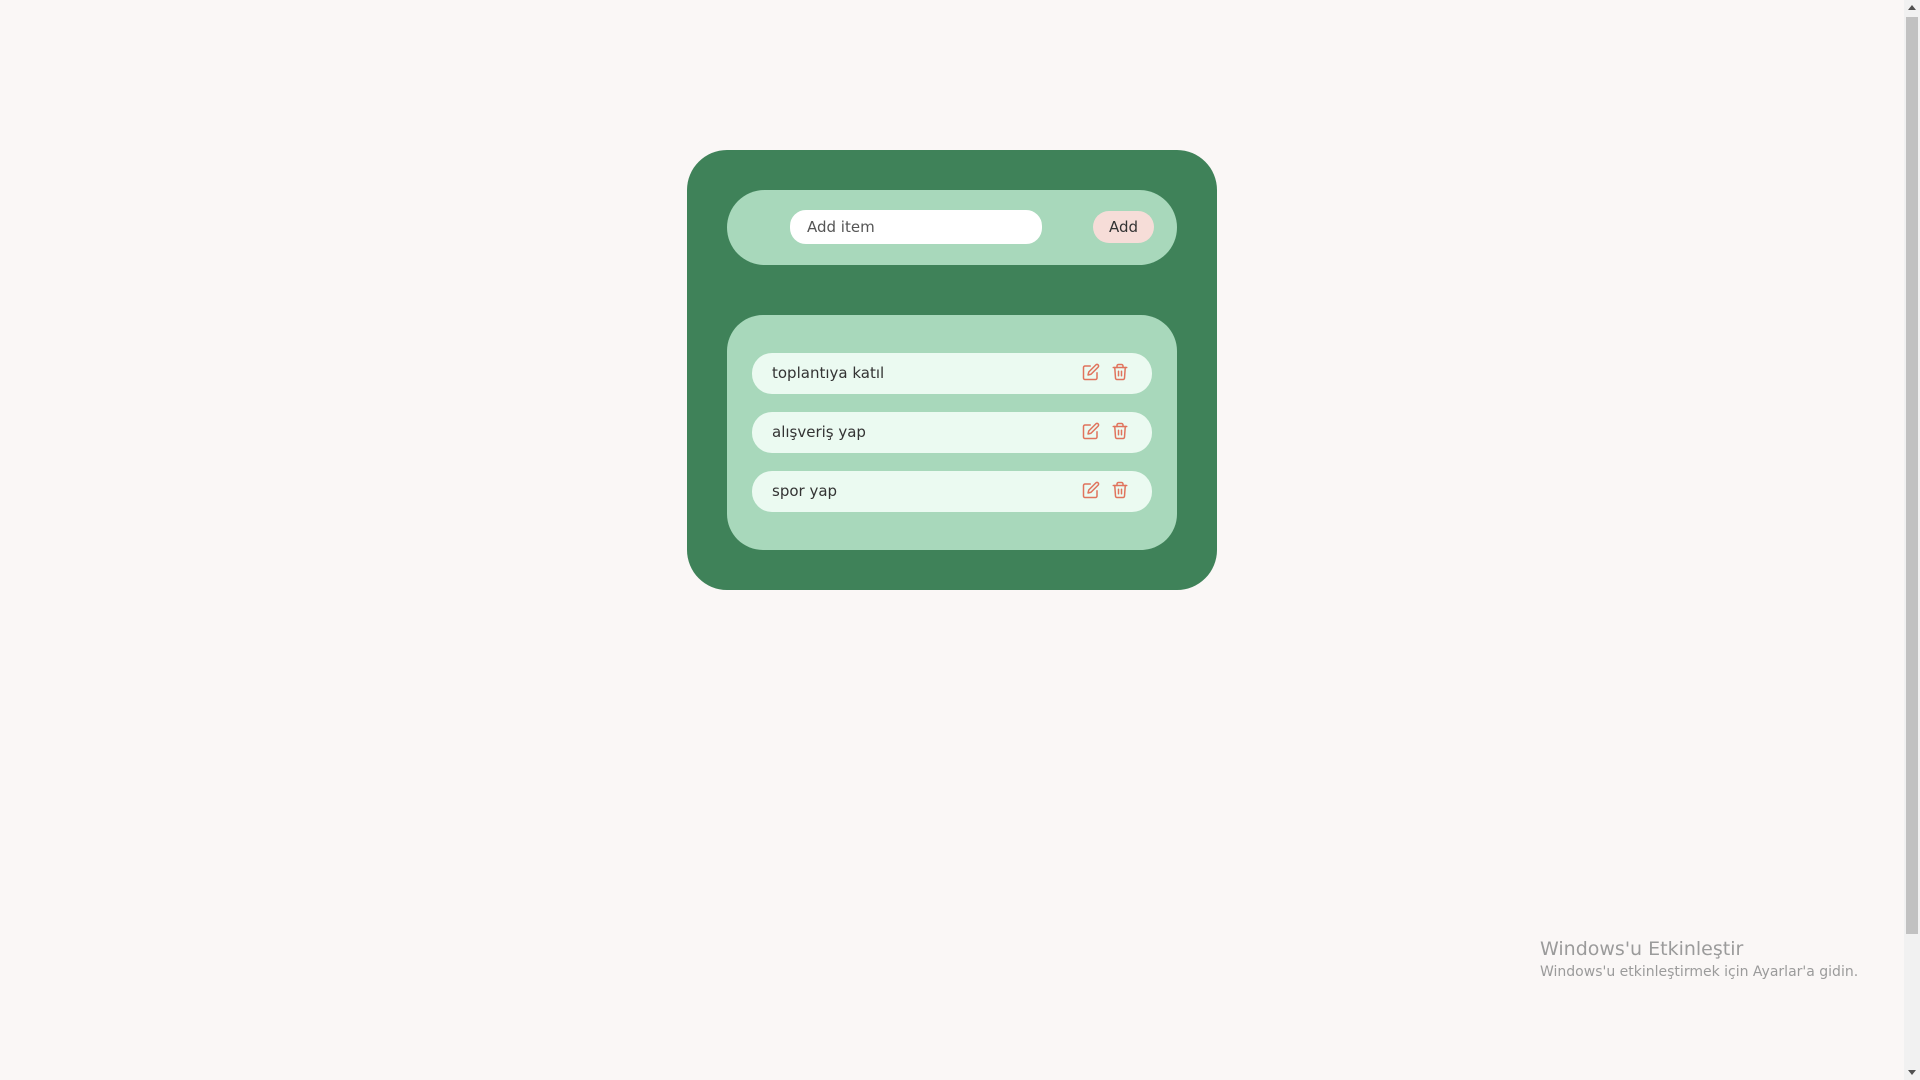  What do you see at coordinates (1912, 7) in the screenshot?
I see `scroll-up-arrow-icon` at bounding box center [1912, 7].